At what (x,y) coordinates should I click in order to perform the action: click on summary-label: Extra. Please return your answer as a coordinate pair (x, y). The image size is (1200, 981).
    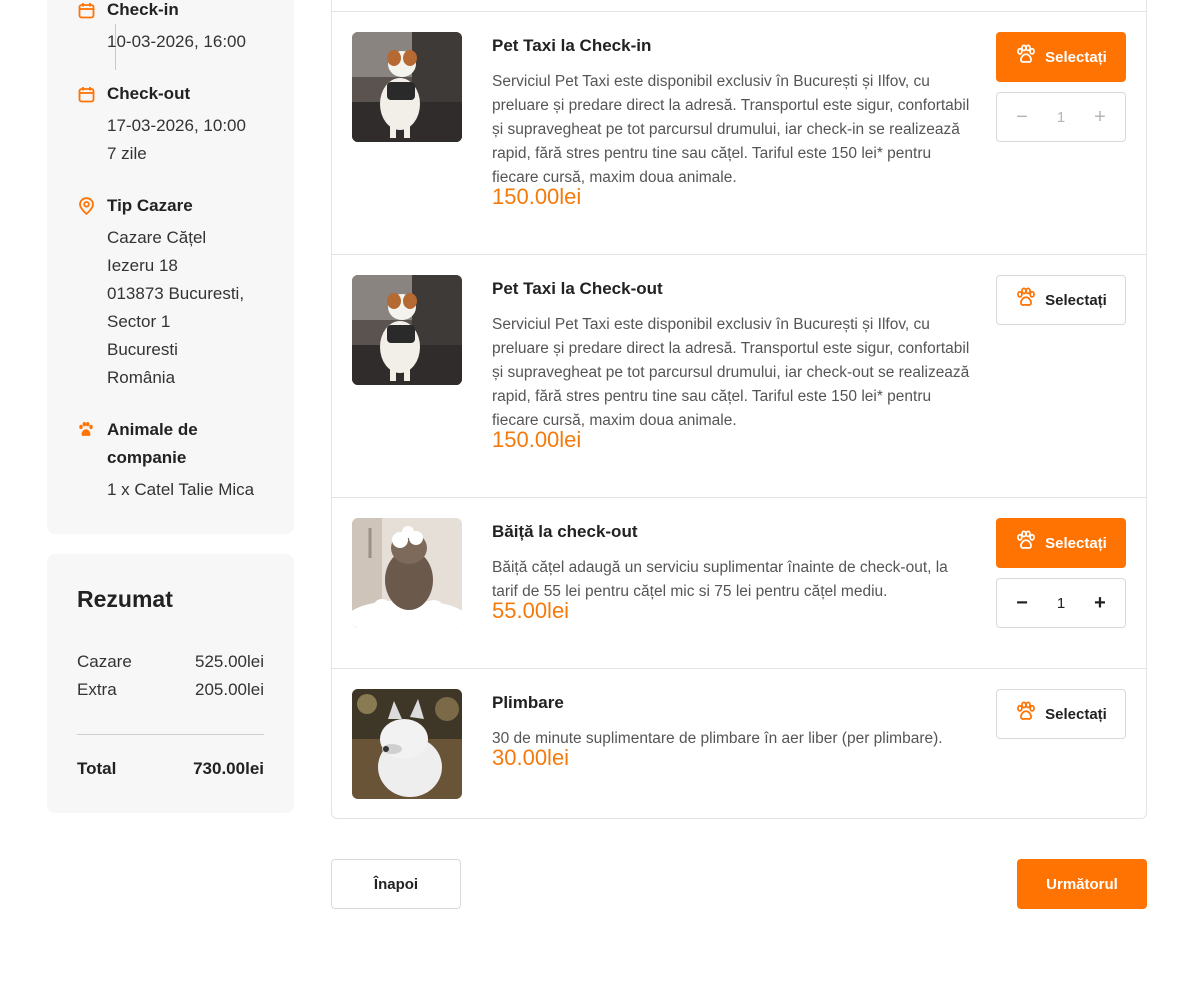
    Looking at the image, I should click on (97, 689).